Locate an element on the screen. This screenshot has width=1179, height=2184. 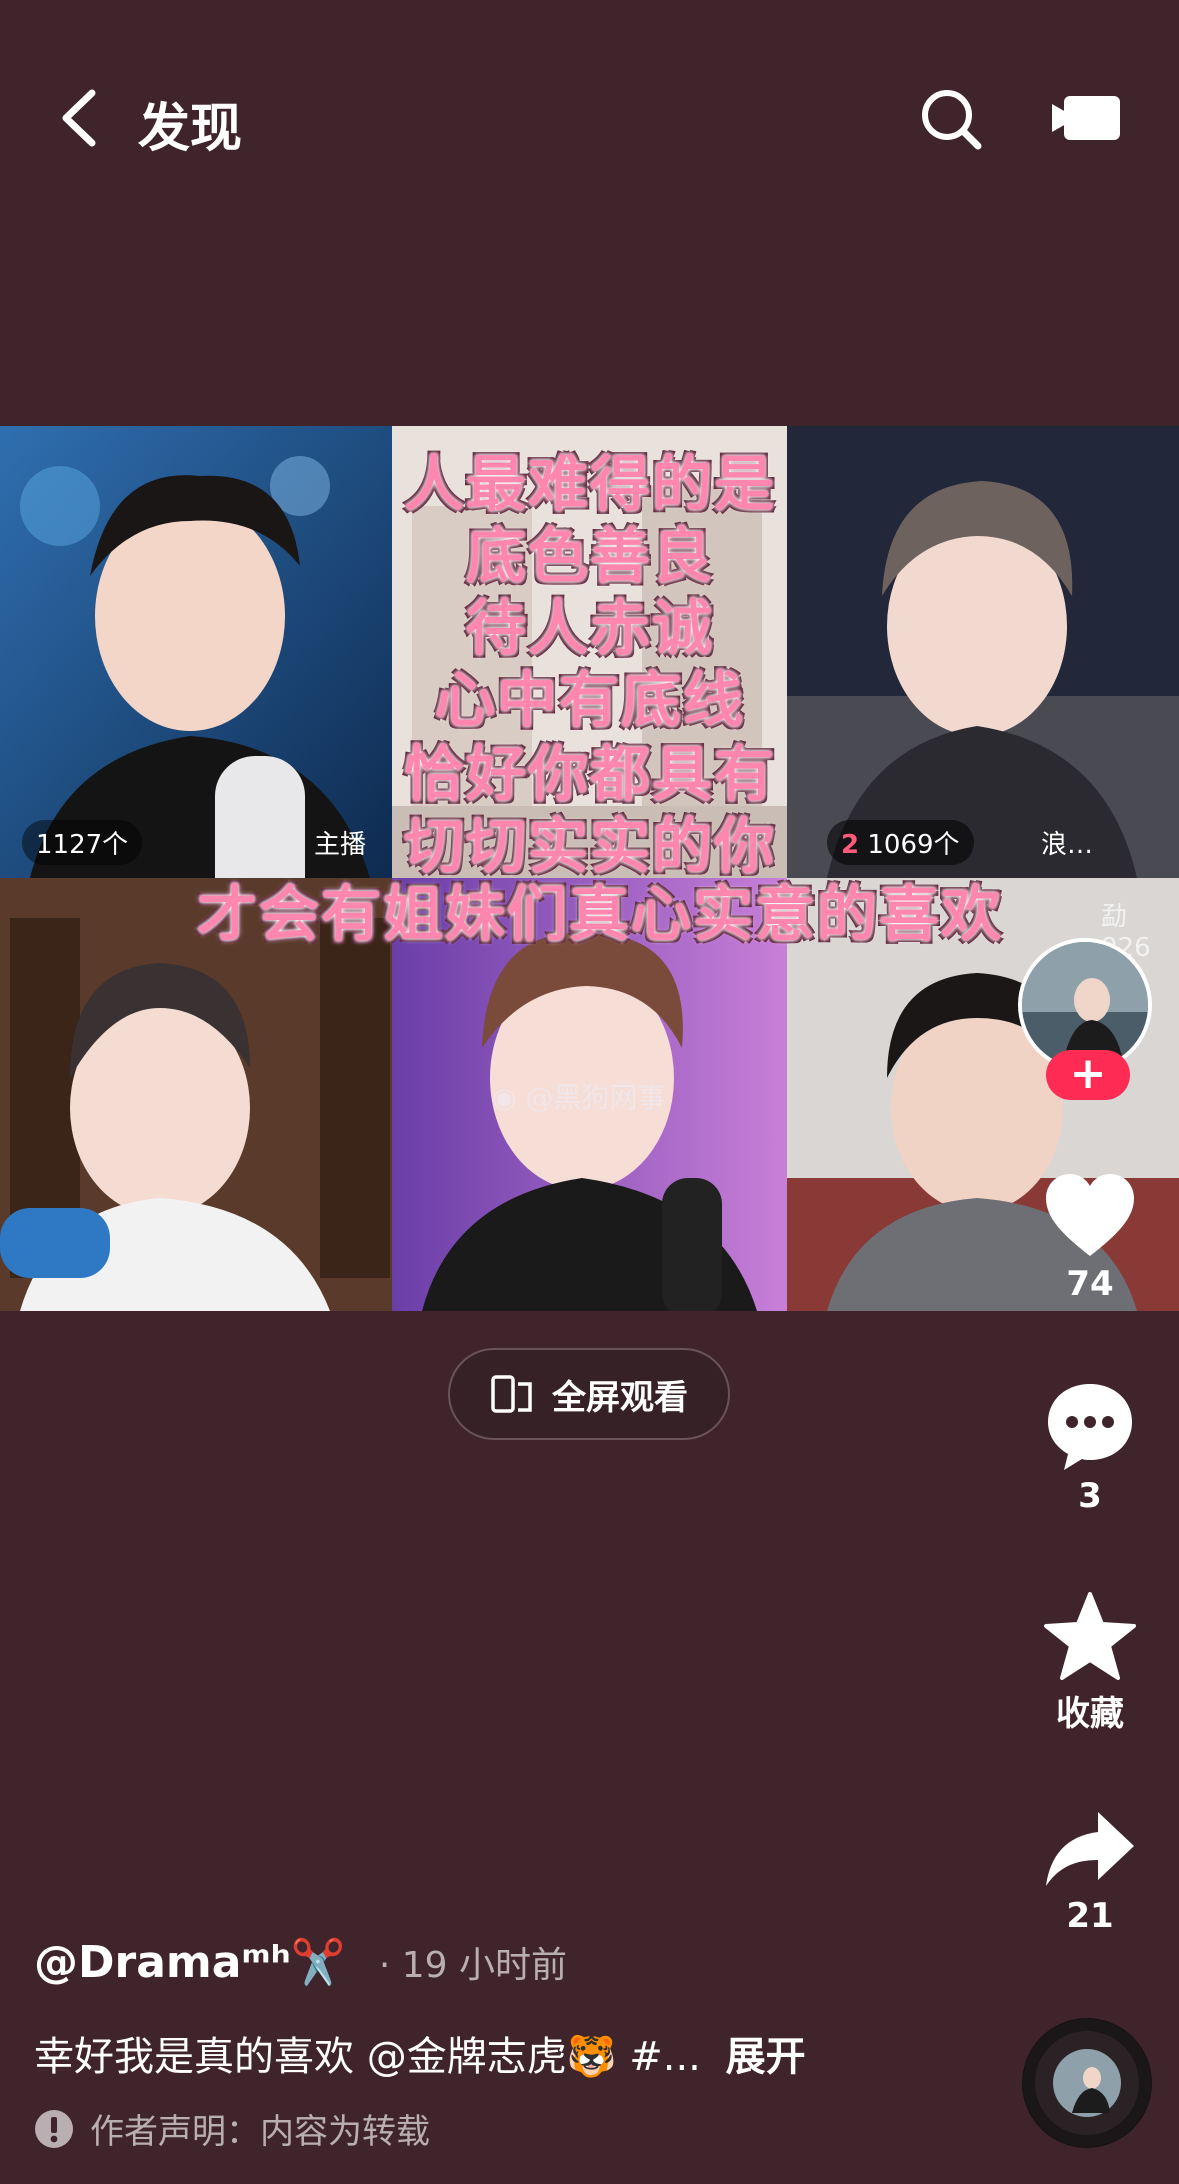
search-button is located at coordinates (951, 119).